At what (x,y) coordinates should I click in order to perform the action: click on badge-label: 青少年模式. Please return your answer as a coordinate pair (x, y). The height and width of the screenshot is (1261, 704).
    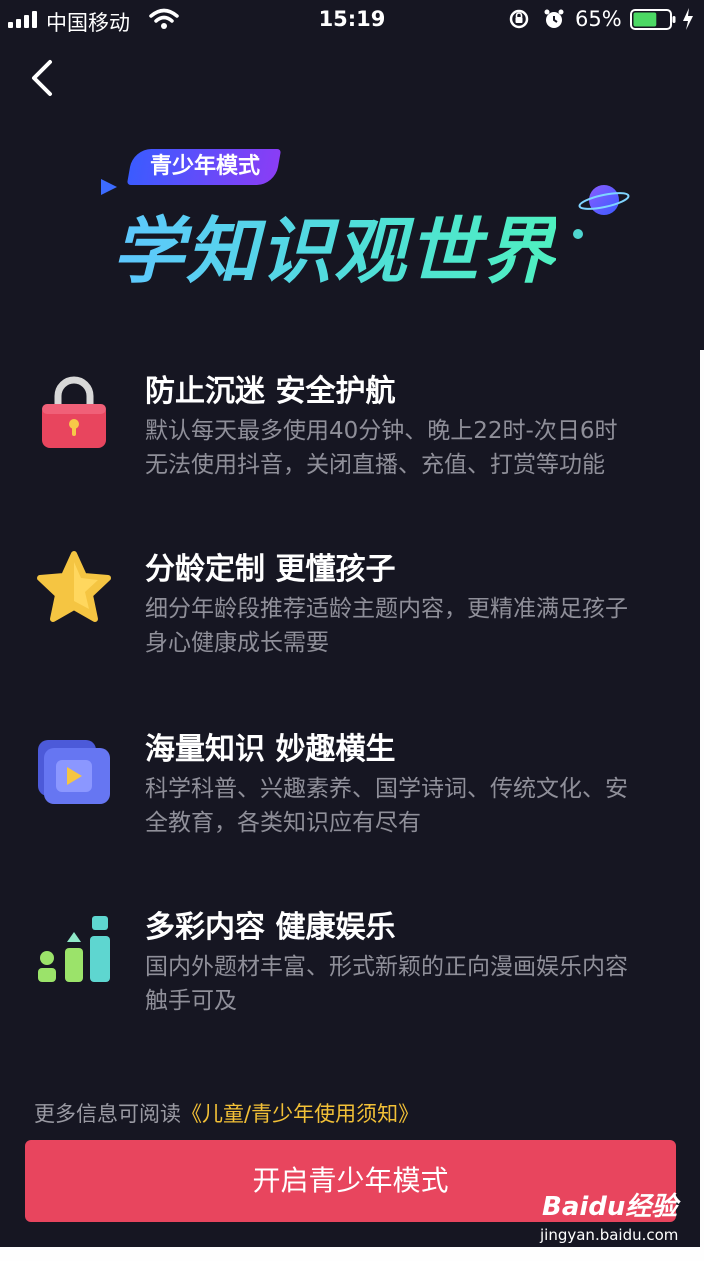
    Looking at the image, I should click on (205, 166).